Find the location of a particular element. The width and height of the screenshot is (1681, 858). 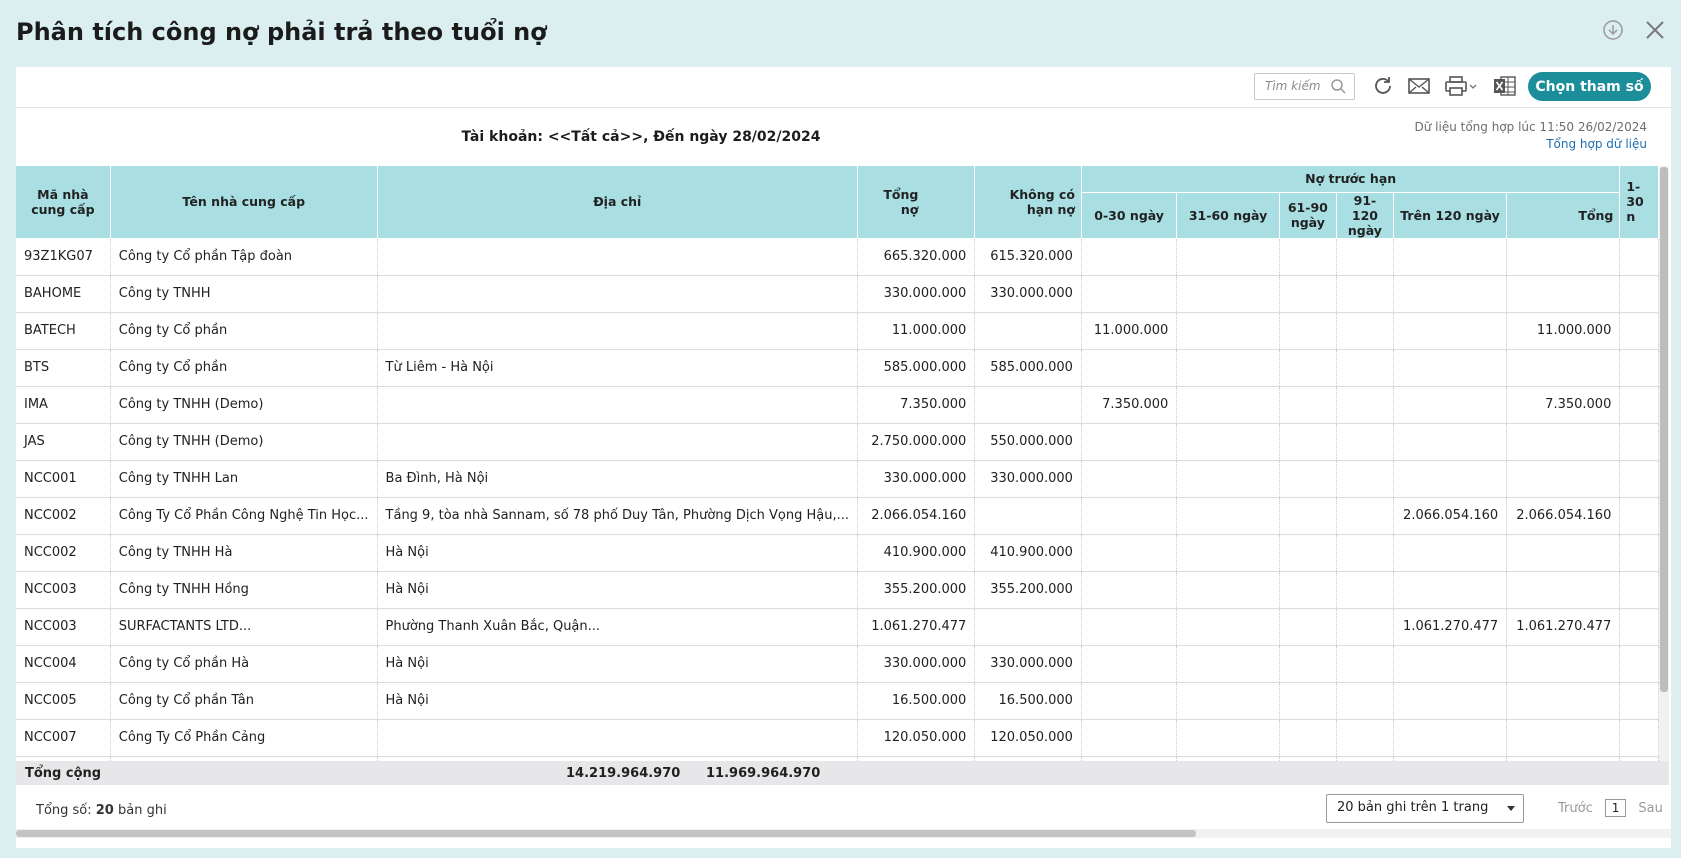

col-header-61-90: 61-90 ngày is located at coordinates (1308, 215).